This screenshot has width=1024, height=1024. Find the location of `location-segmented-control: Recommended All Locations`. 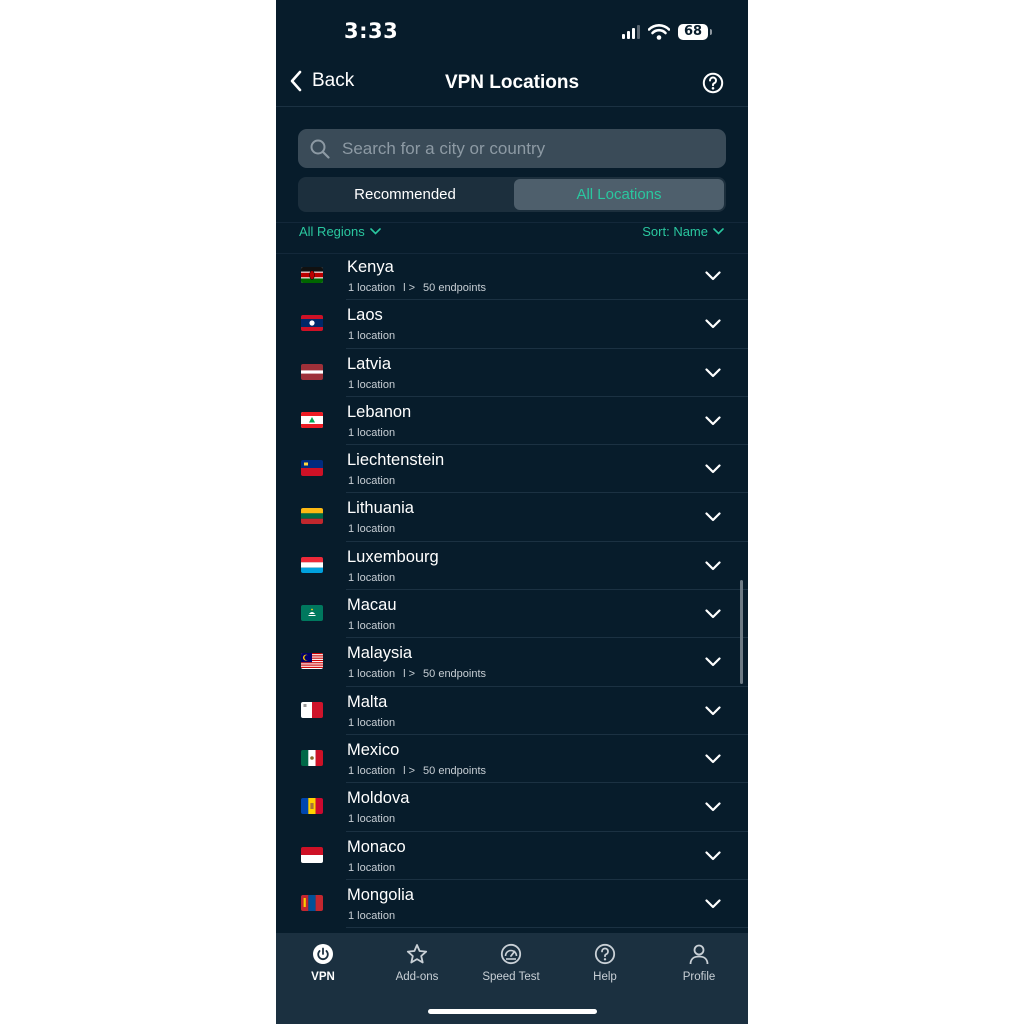

location-segmented-control: Recommended All Locations is located at coordinates (512, 194).